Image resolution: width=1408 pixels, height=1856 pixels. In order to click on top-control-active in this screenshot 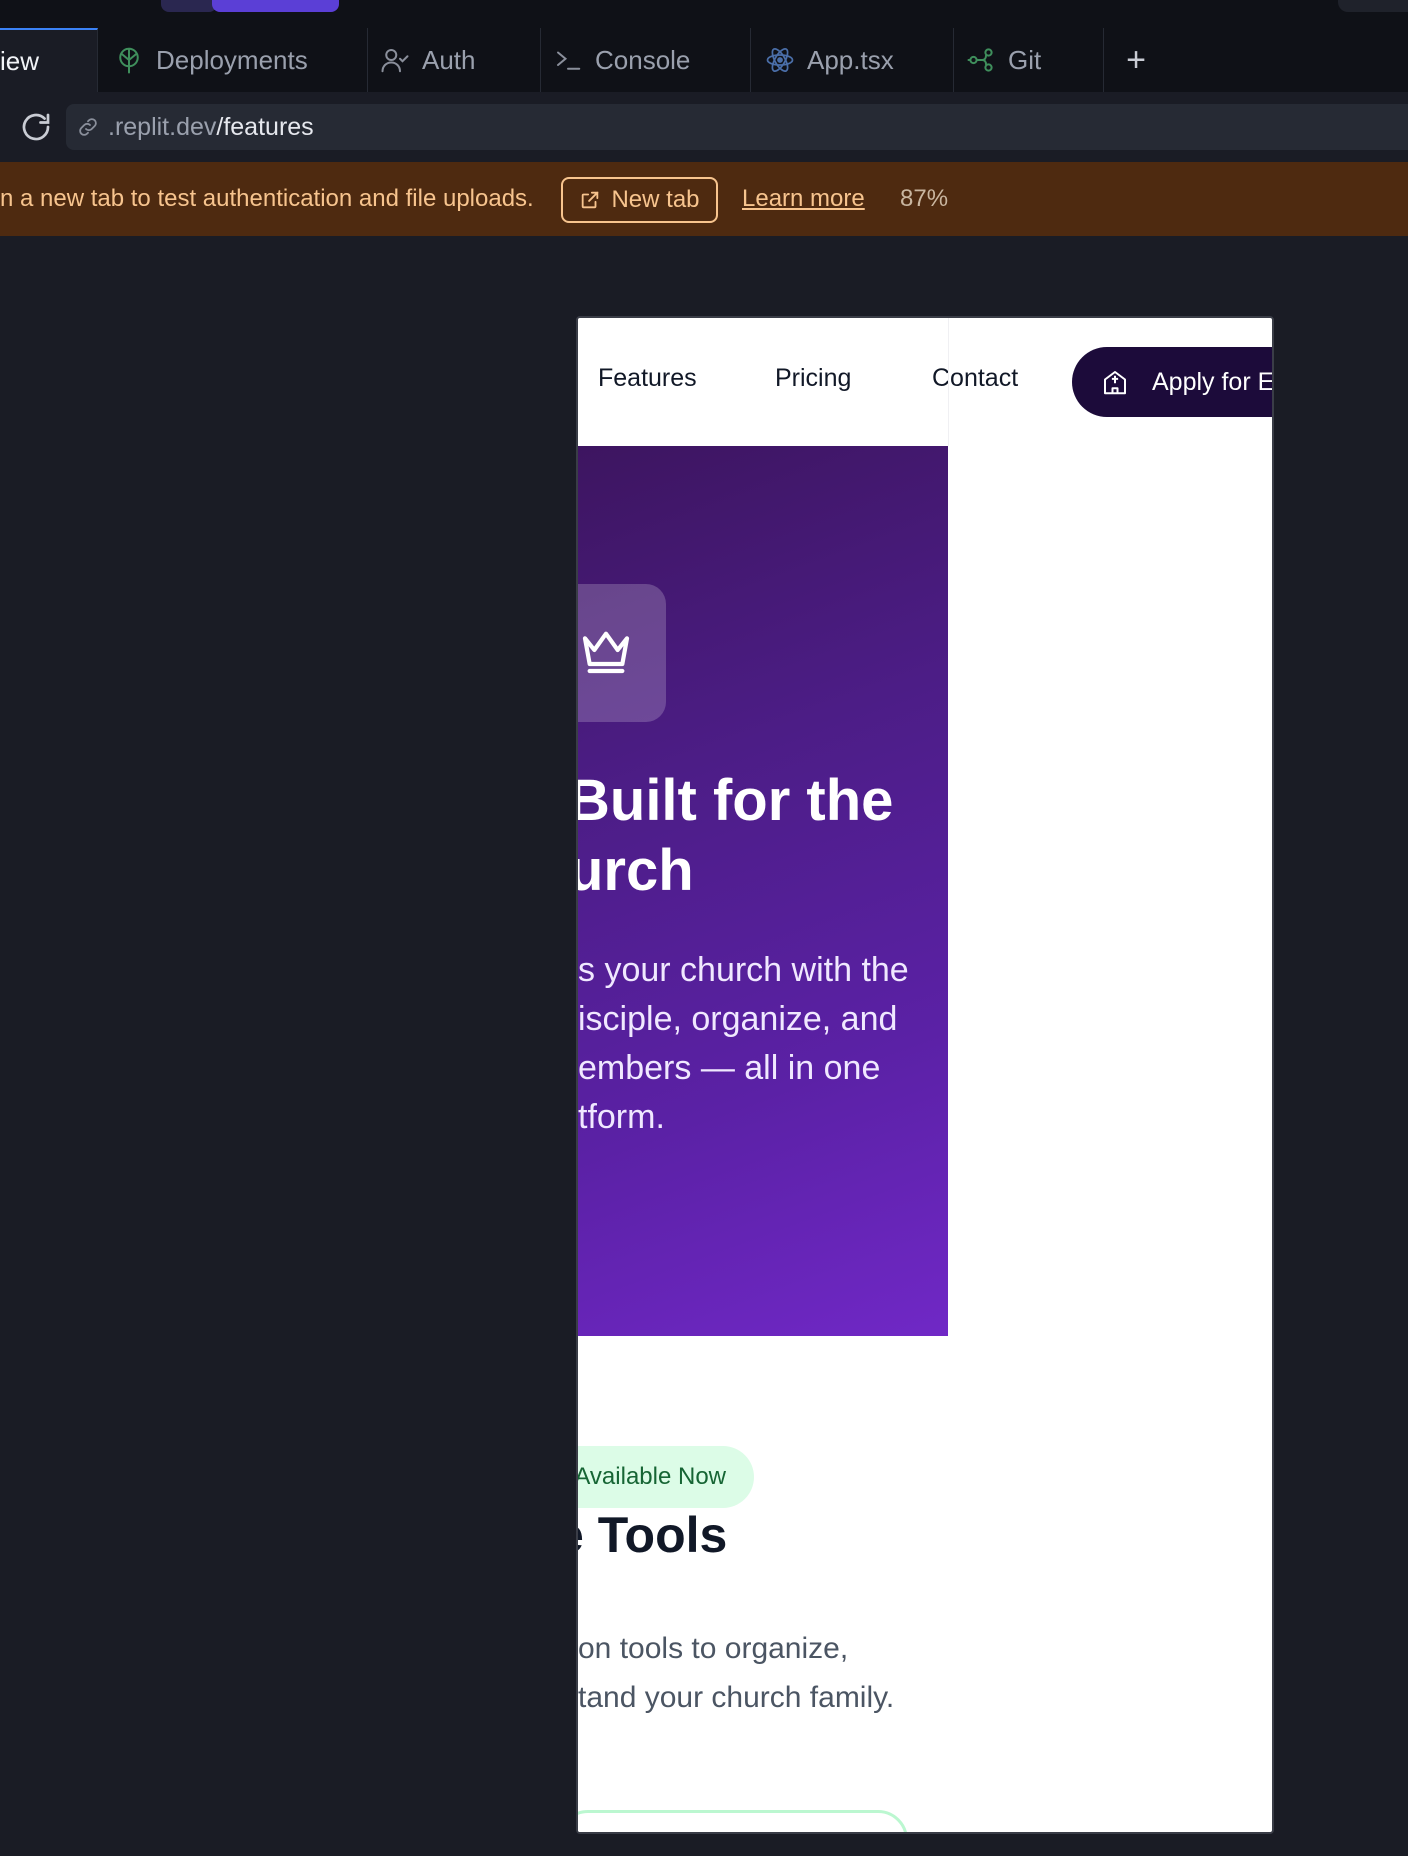, I will do `click(275, 6)`.